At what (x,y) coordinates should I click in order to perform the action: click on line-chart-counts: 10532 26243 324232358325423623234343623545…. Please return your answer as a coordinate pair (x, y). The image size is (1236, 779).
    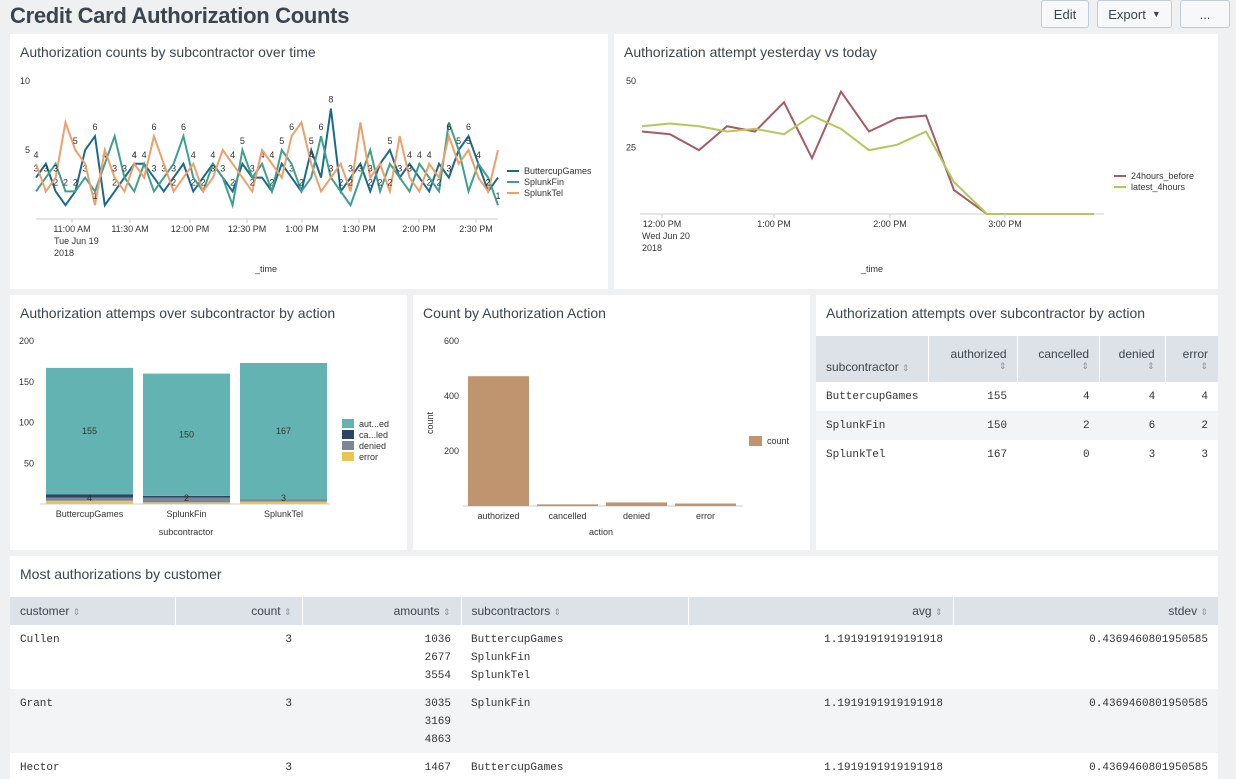
    Looking at the image, I should click on (306, 175).